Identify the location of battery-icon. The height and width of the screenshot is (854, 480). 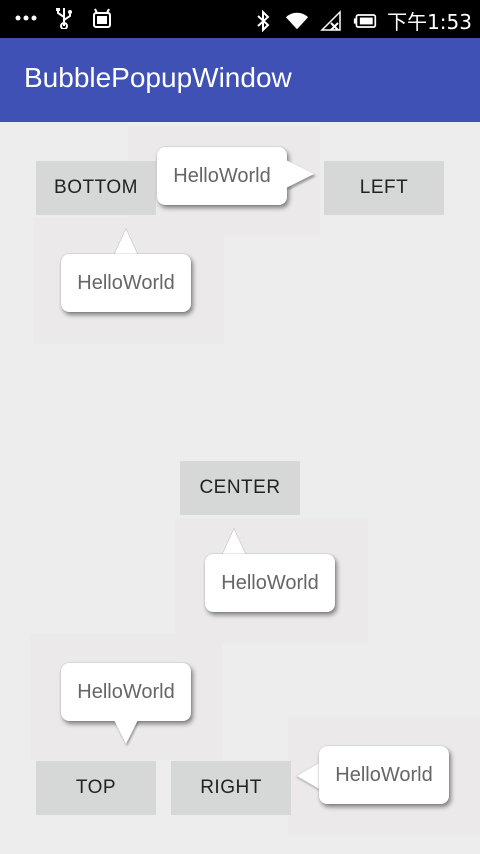
(365, 21).